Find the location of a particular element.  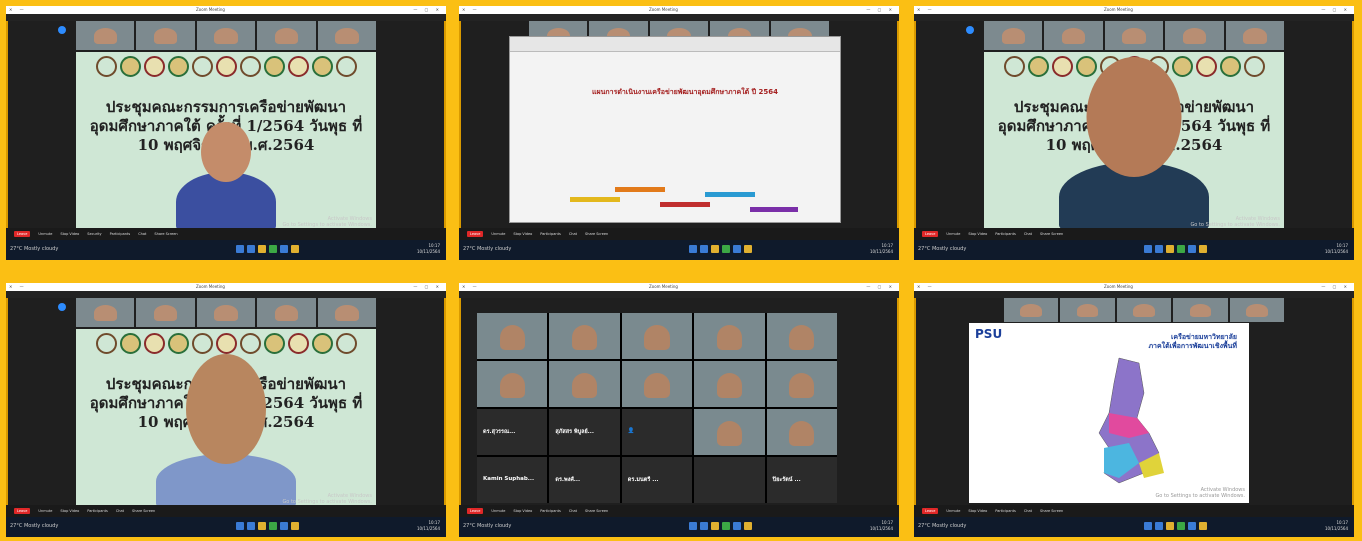

toolbar-item: Security is located at coordinates (94, 234).